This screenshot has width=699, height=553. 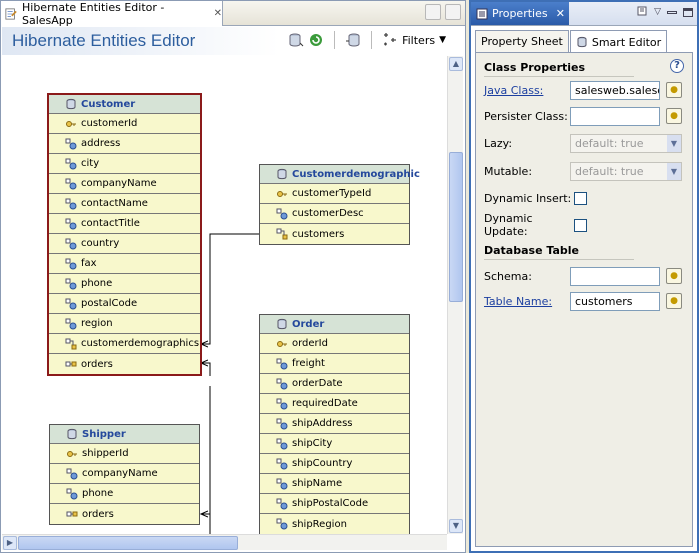 I want to click on dynamic-insert-checkbox, so click(x=580, y=198).